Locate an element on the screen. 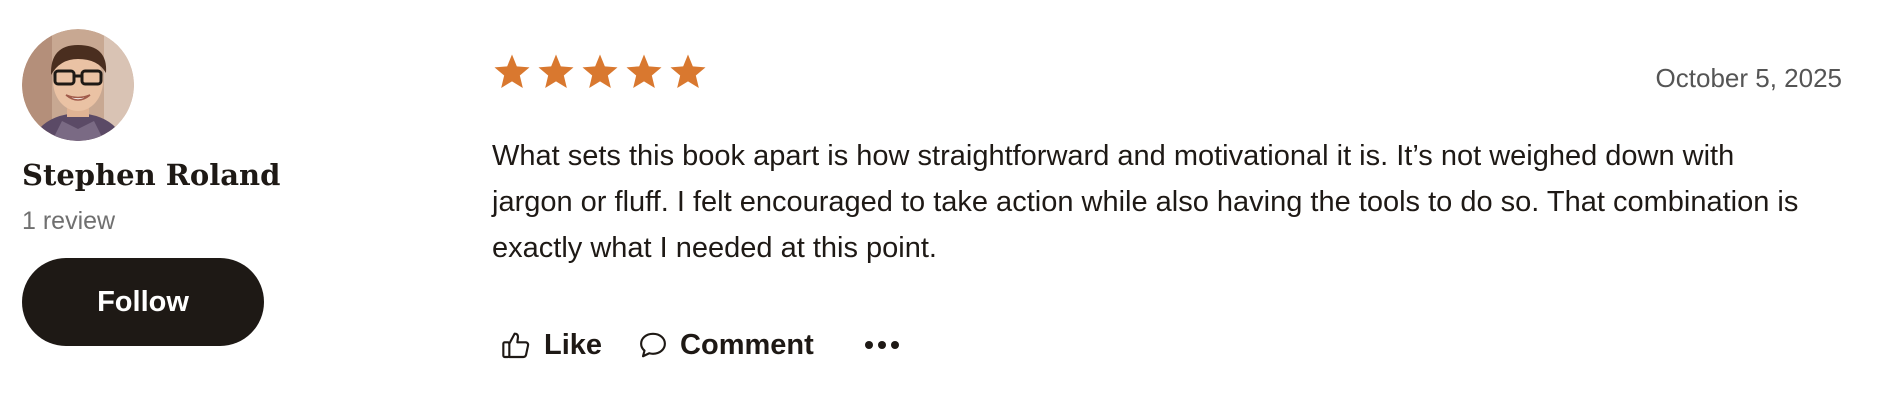  star-rating is located at coordinates (600, 72).